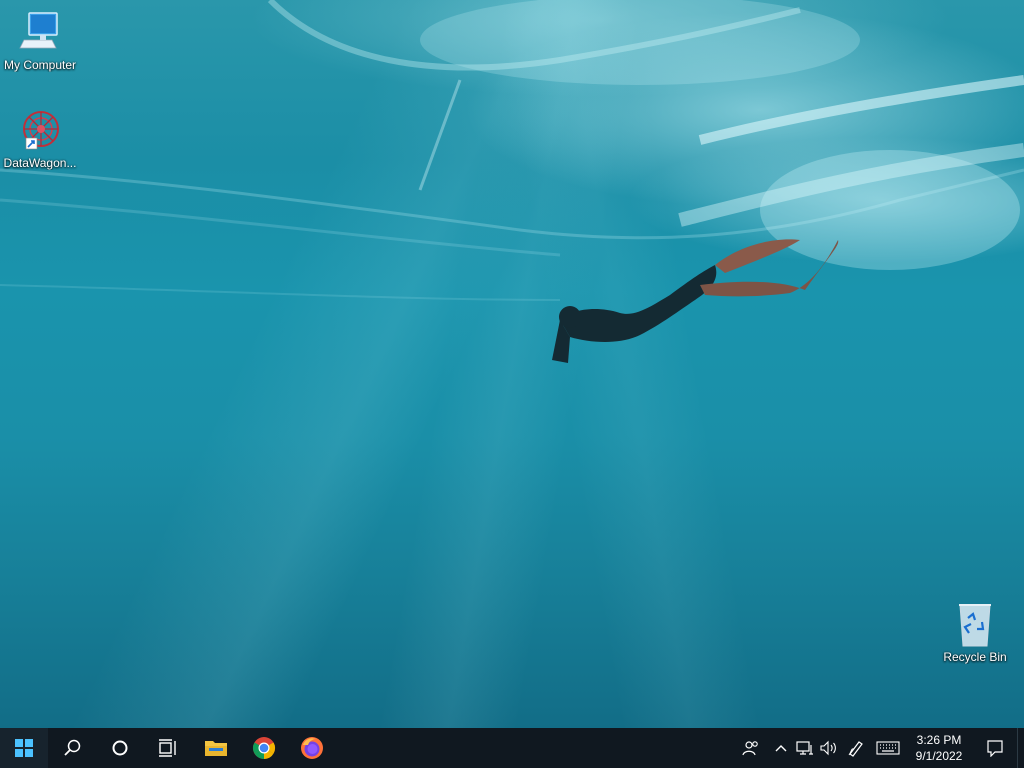 This screenshot has width=1024, height=768. I want to click on touch-keyboard-button, so click(888, 748).